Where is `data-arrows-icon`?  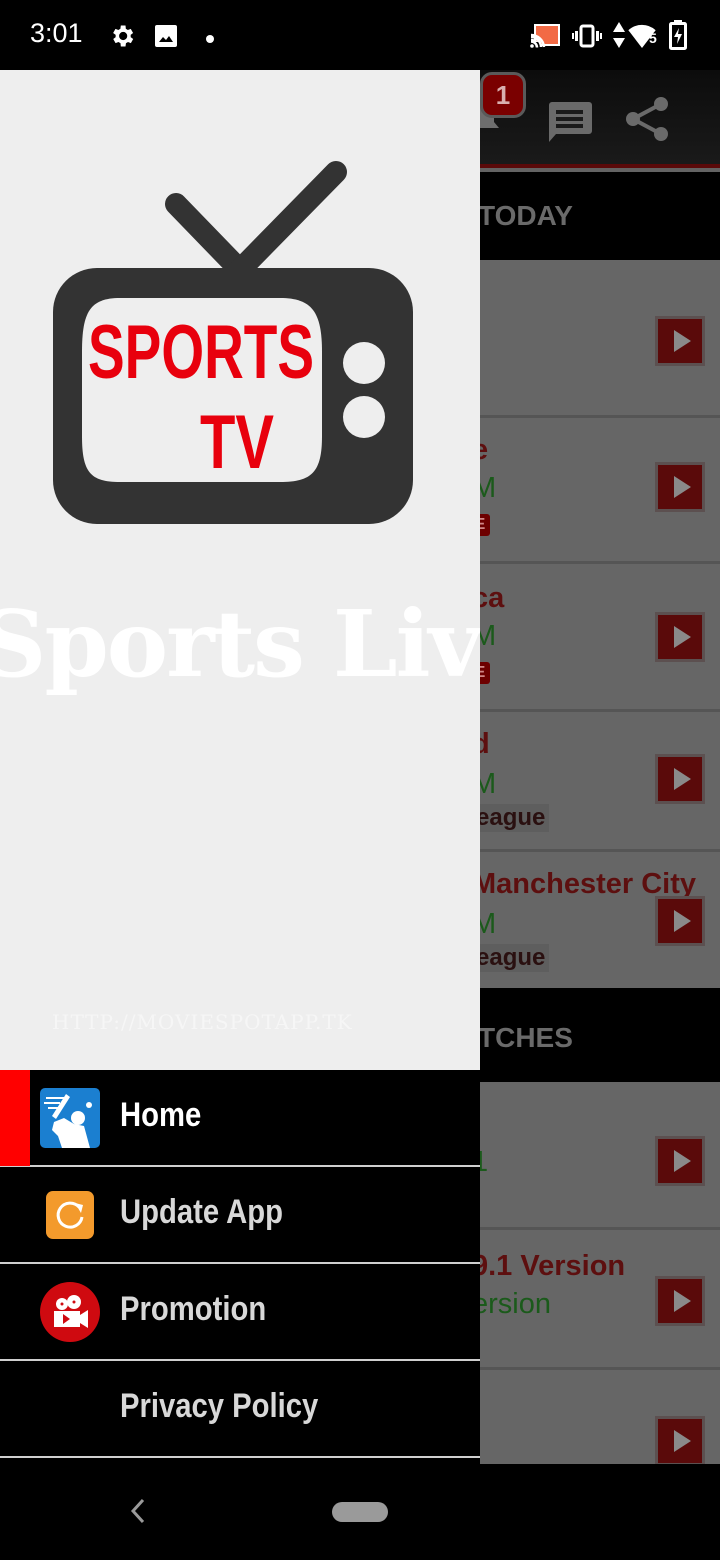
data-arrows-icon is located at coordinates (619, 37).